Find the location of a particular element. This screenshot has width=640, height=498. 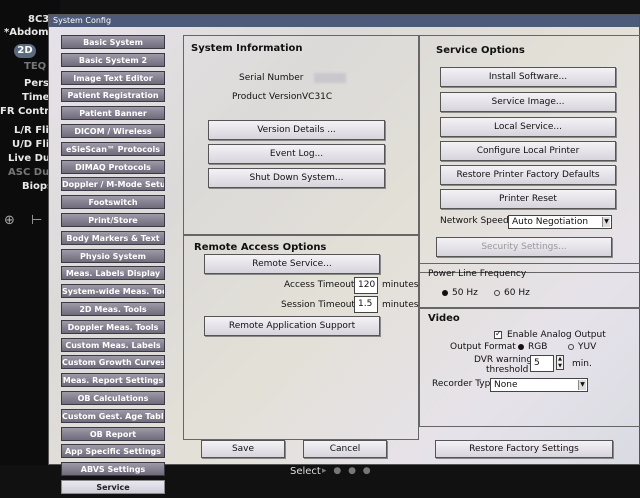

nav-icons: ⊕ ⊢ is located at coordinates (26, 220).